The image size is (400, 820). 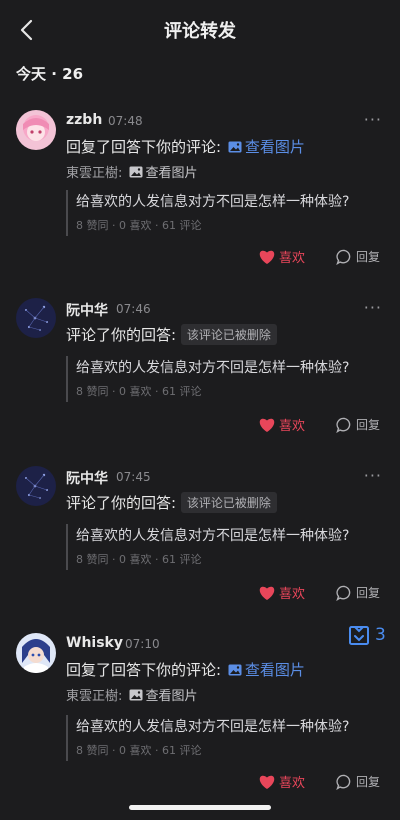 What do you see at coordinates (359, 635) in the screenshot?
I see `inbox-collapse-icon` at bounding box center [359, 635].